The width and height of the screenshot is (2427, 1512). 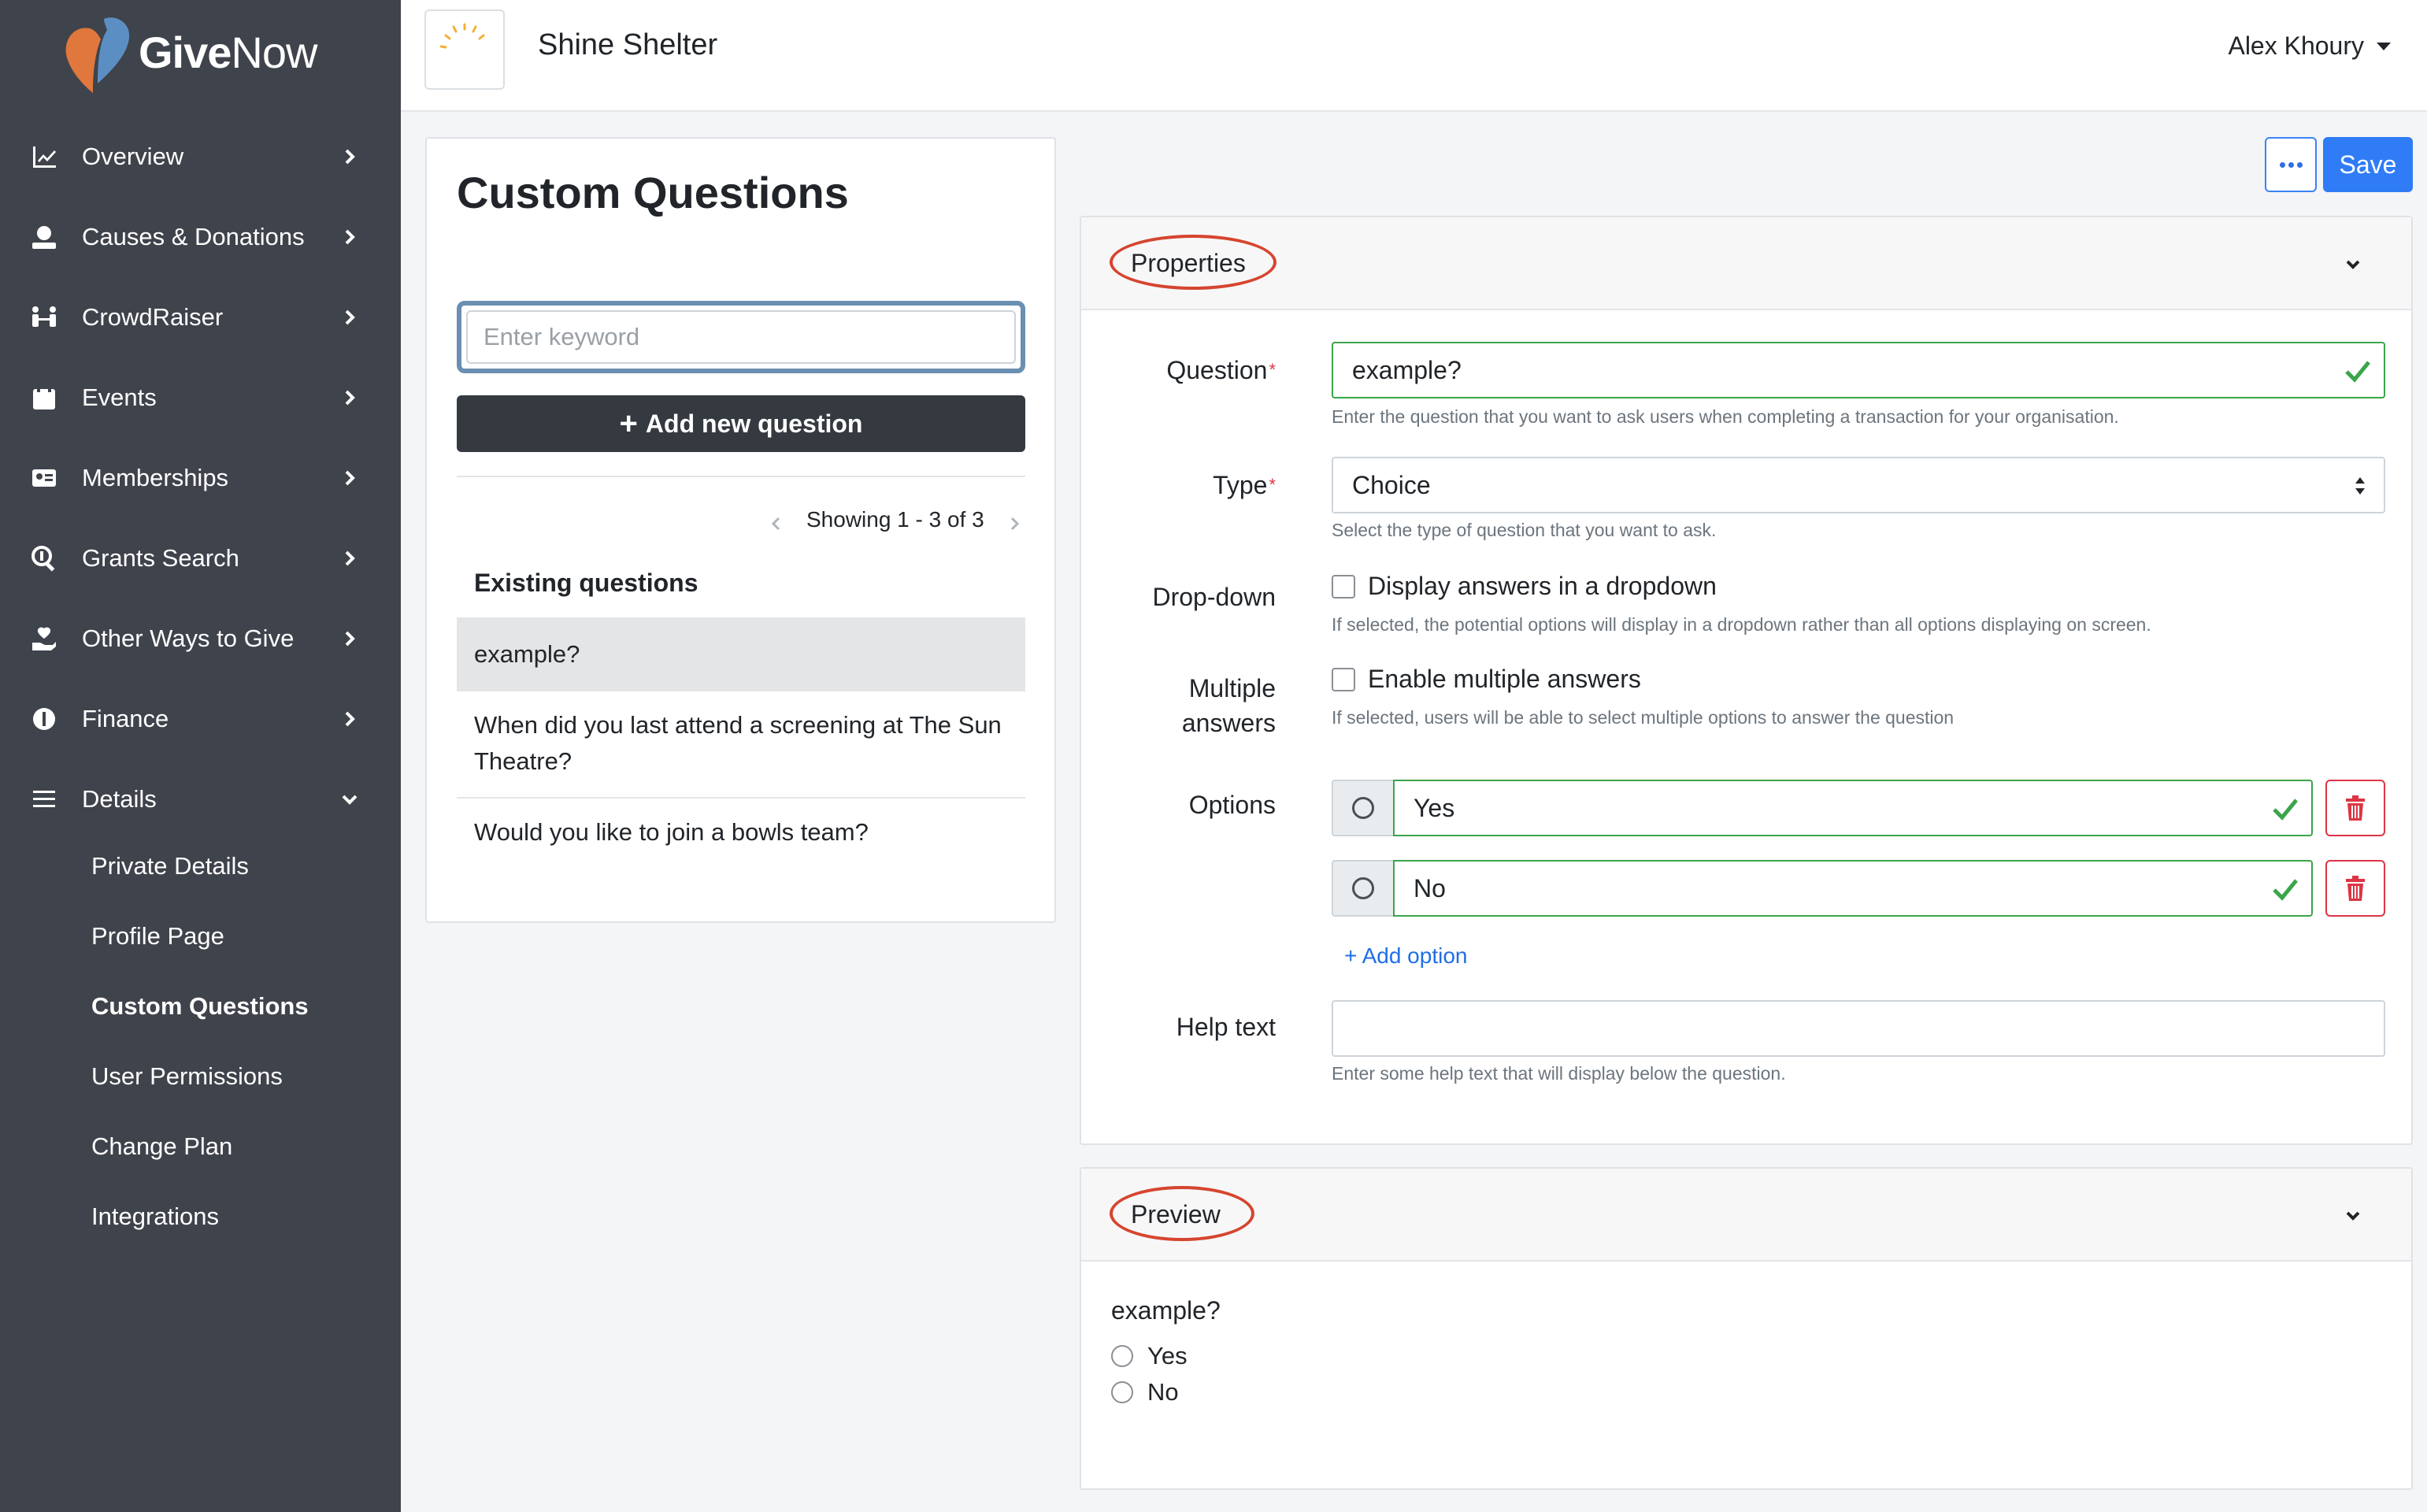 What do you see at coordinates (187, 1076) in the screenshot?
I see `sidebar-subitem-user-permissions: User Permissions` at bounding box center [187, 1076].